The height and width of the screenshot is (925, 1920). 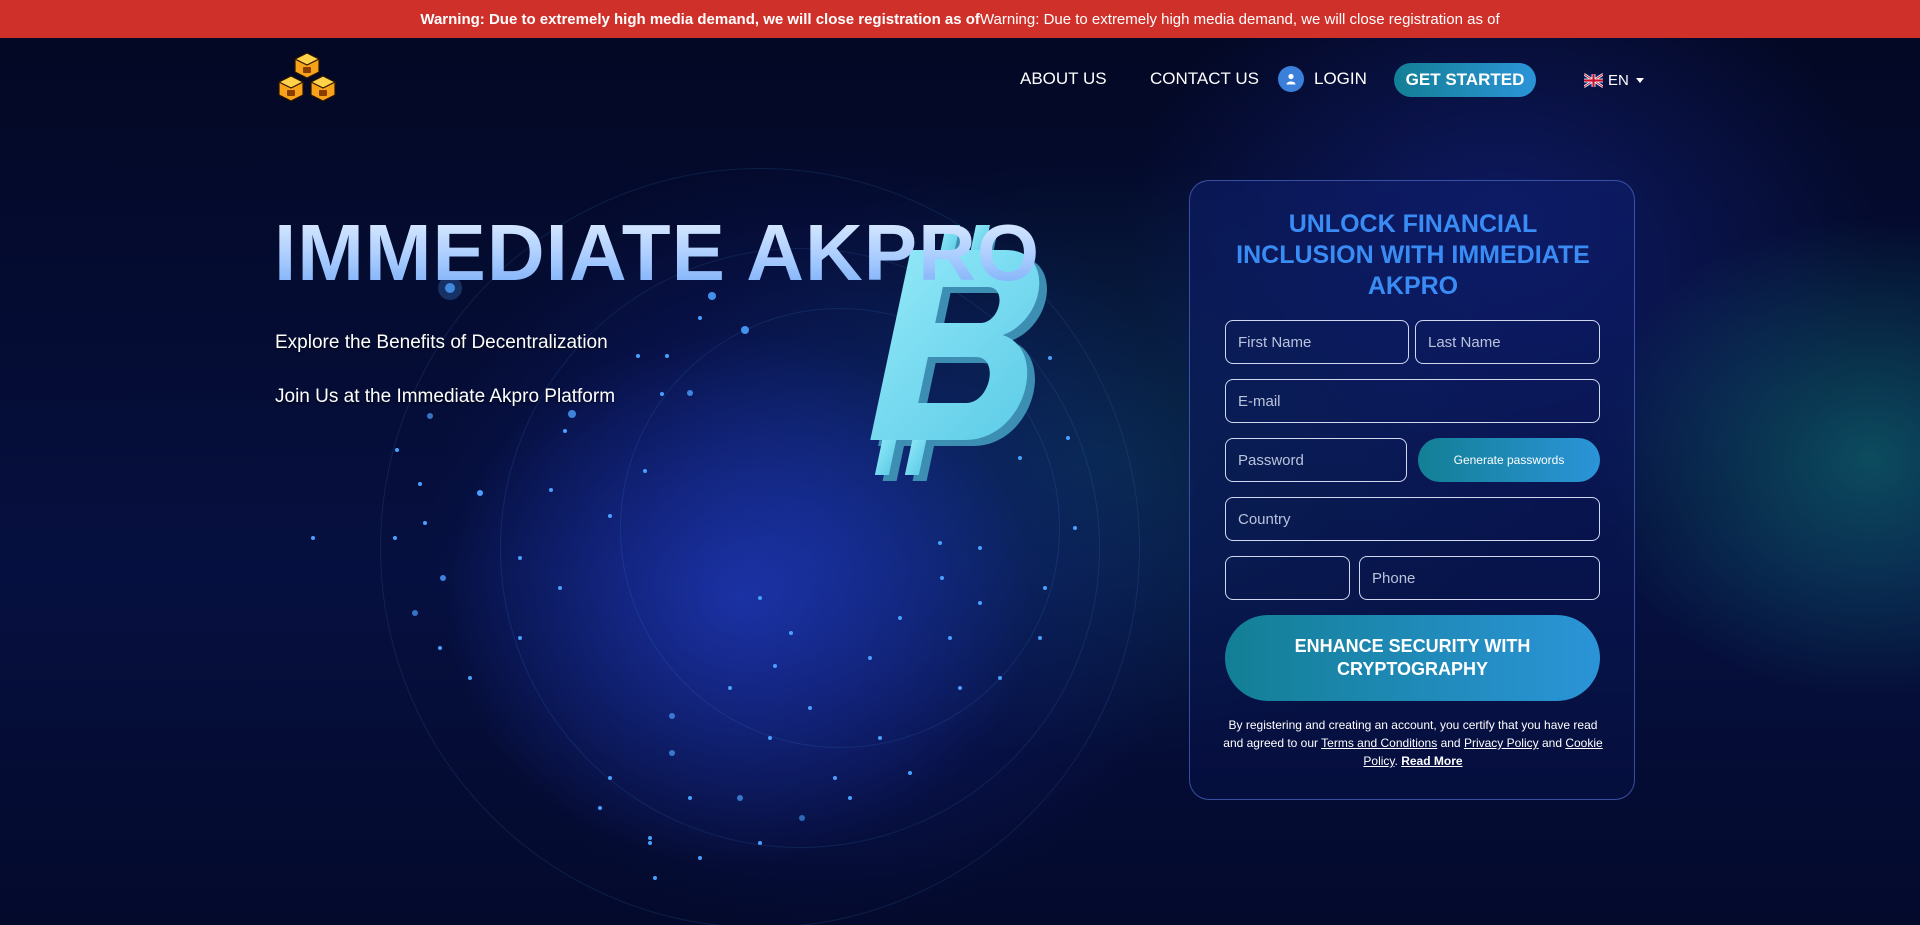 I want to click on caret-down-icon, so click(x=1639, y=80).